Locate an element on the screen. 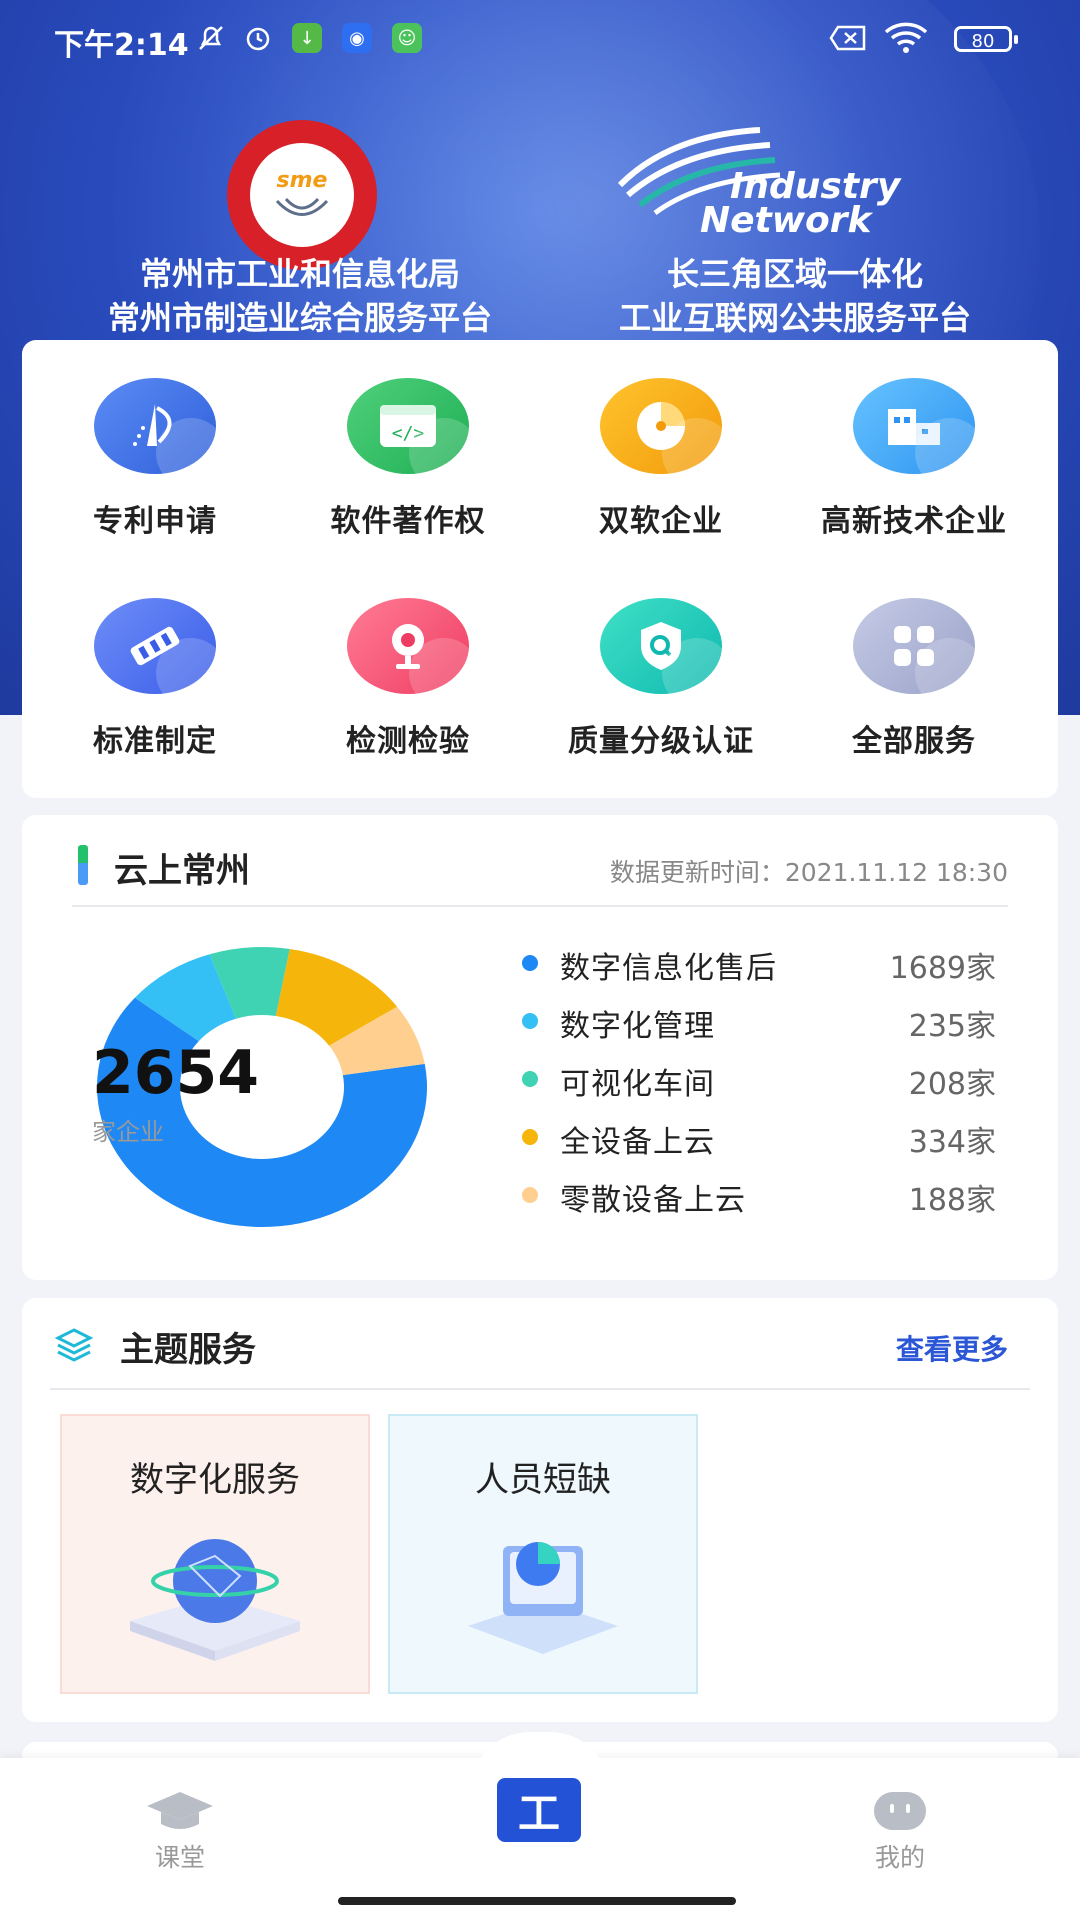 This screenshot has height=1920, width=1080. service-label: 质量分级认证 is located at coordinates (661, 741).